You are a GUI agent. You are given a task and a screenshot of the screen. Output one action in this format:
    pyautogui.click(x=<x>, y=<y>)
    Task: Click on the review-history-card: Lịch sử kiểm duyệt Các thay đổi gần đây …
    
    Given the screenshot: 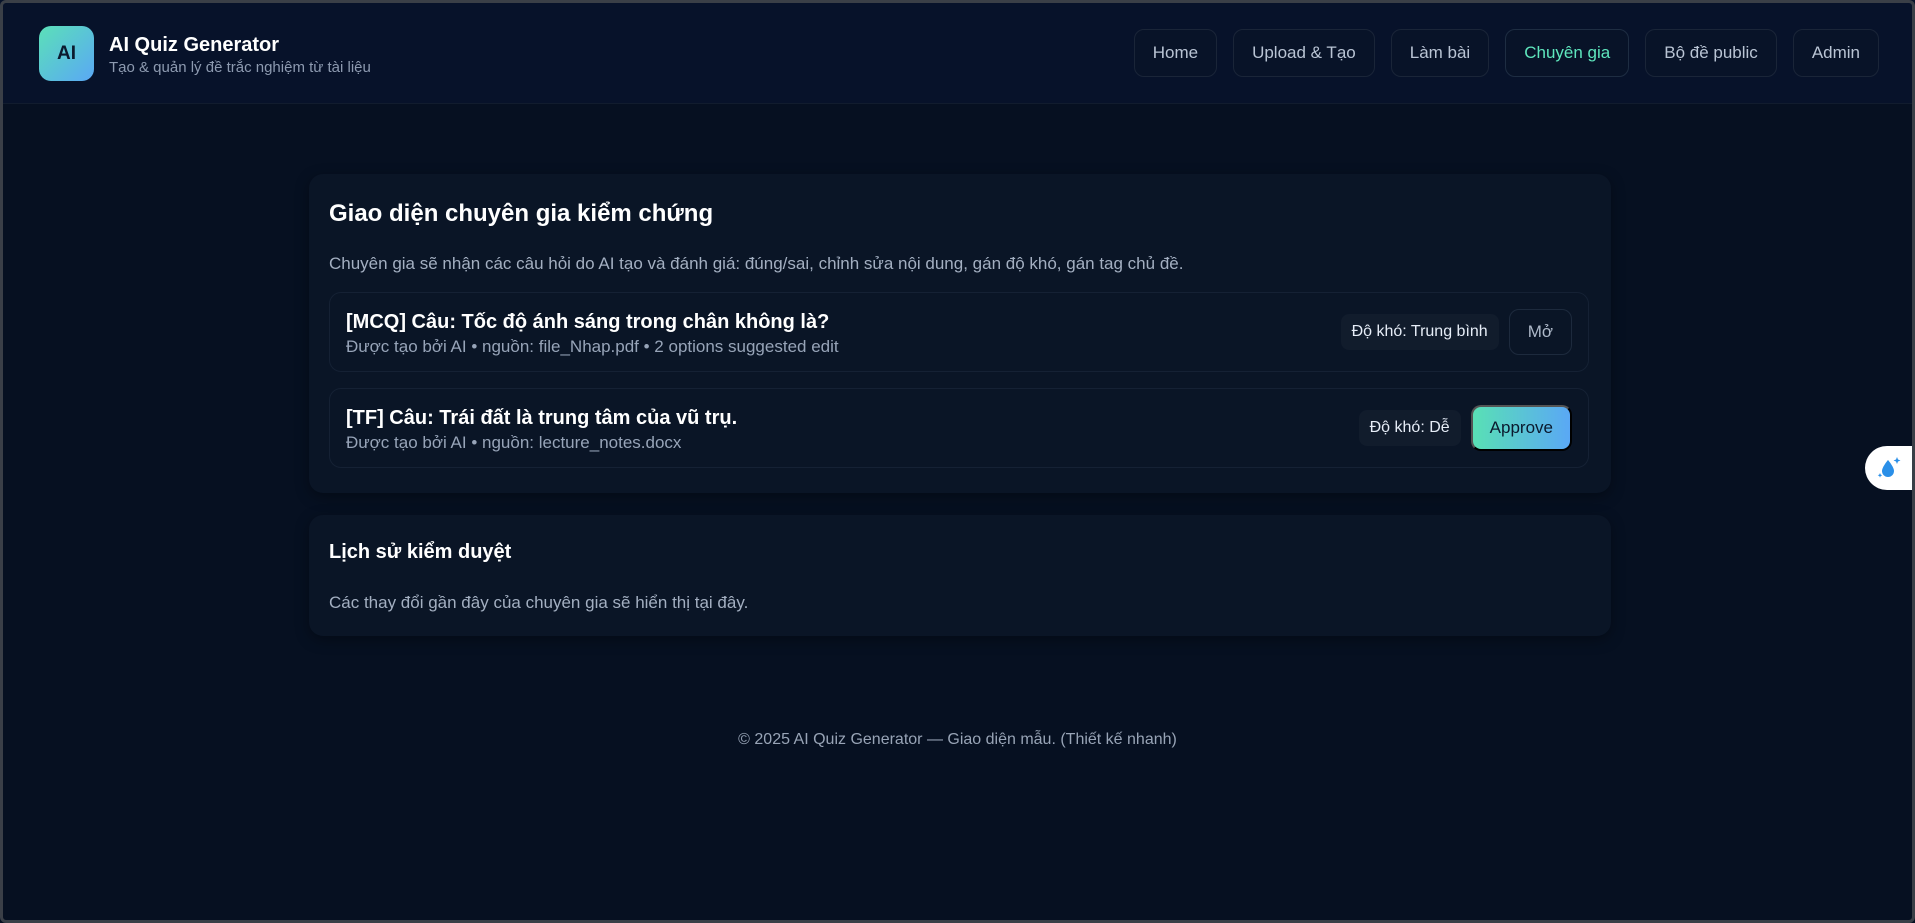 What is the action you would take?
    pyautogui.click(x=960, y=575)
    